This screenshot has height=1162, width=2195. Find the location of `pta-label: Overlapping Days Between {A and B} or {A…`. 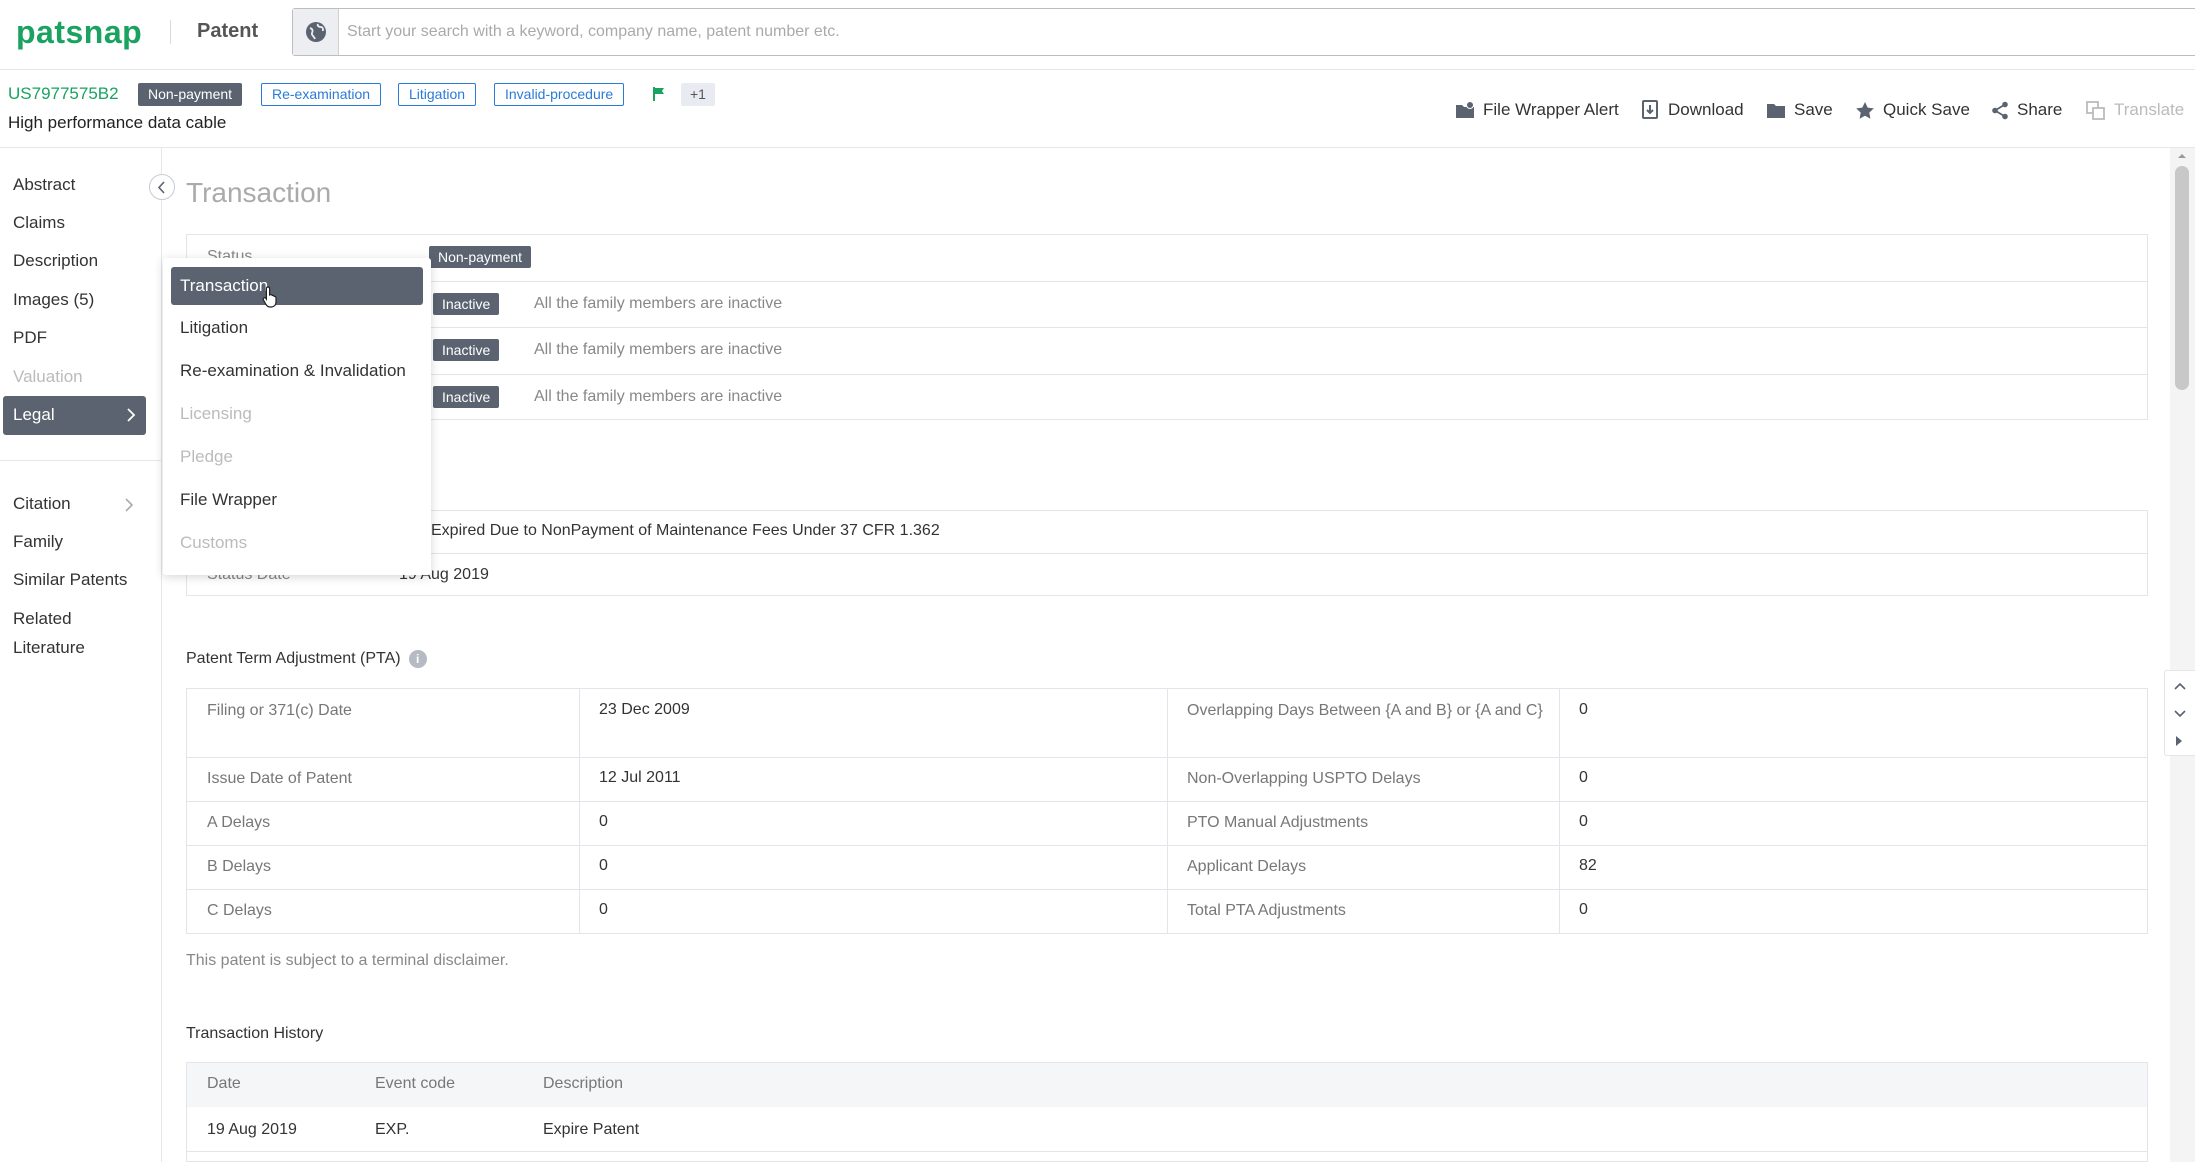

pta-label: Overlapping Days Between {A and B} or {A… is located at coordinates (1367, 711).